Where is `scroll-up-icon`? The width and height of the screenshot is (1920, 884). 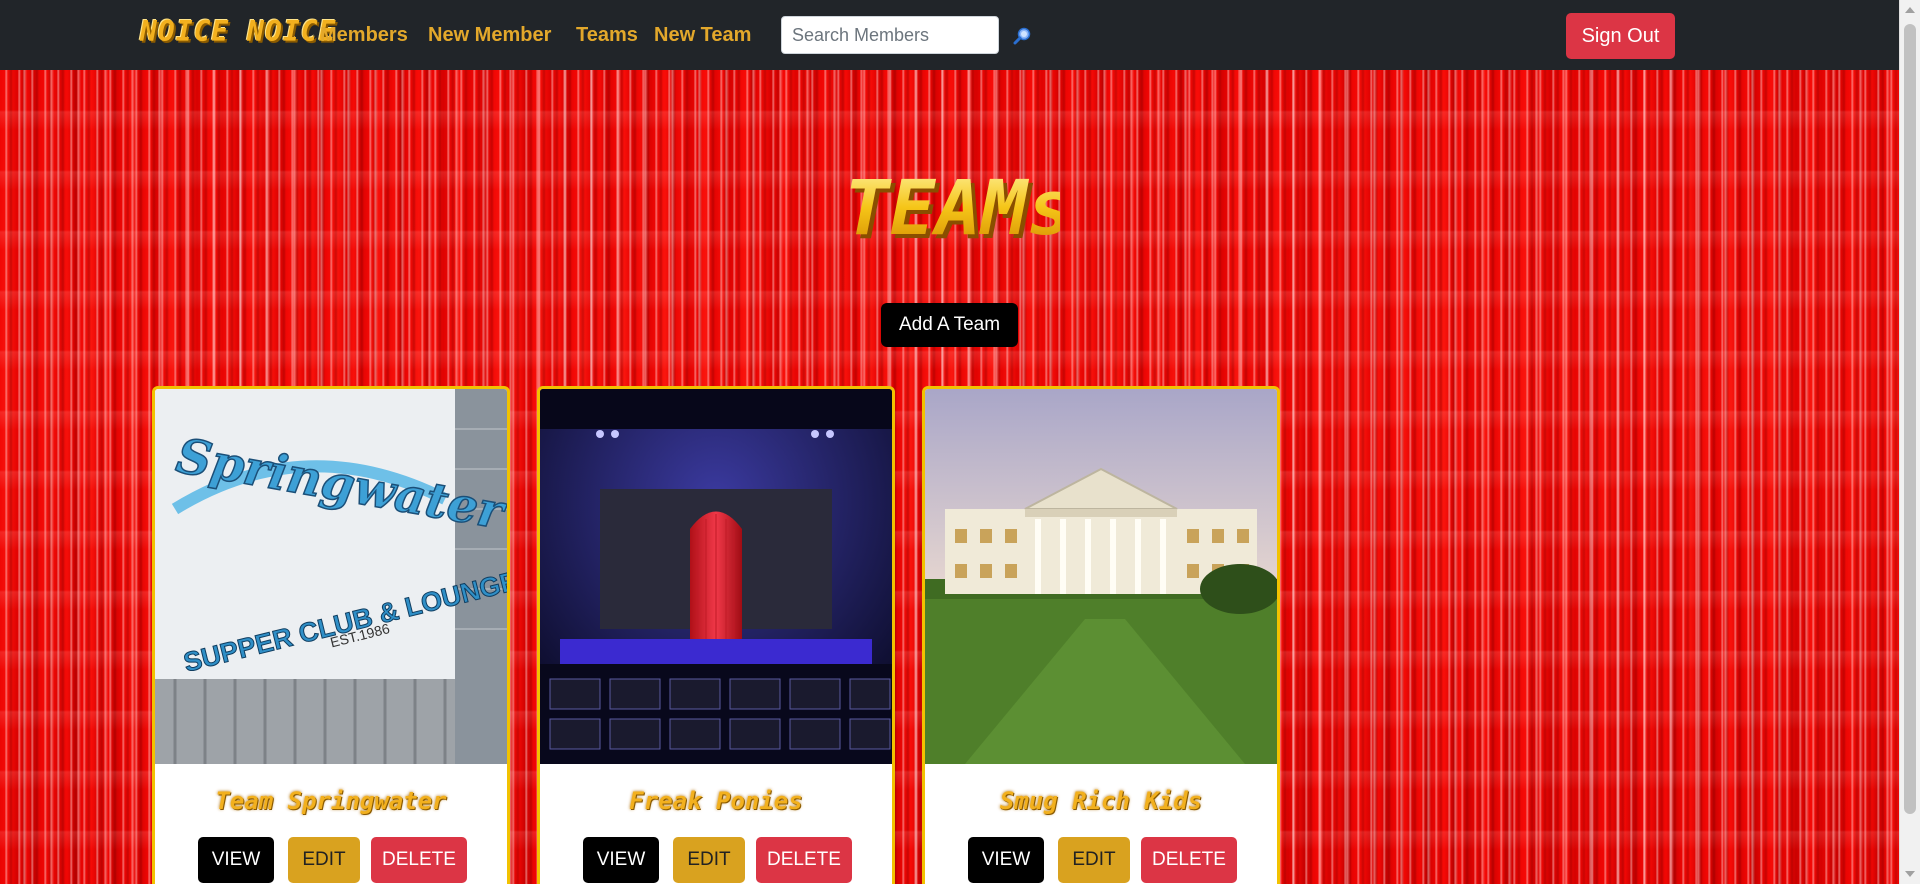 scroll-up-icon is located at coordinates (1910, 10).